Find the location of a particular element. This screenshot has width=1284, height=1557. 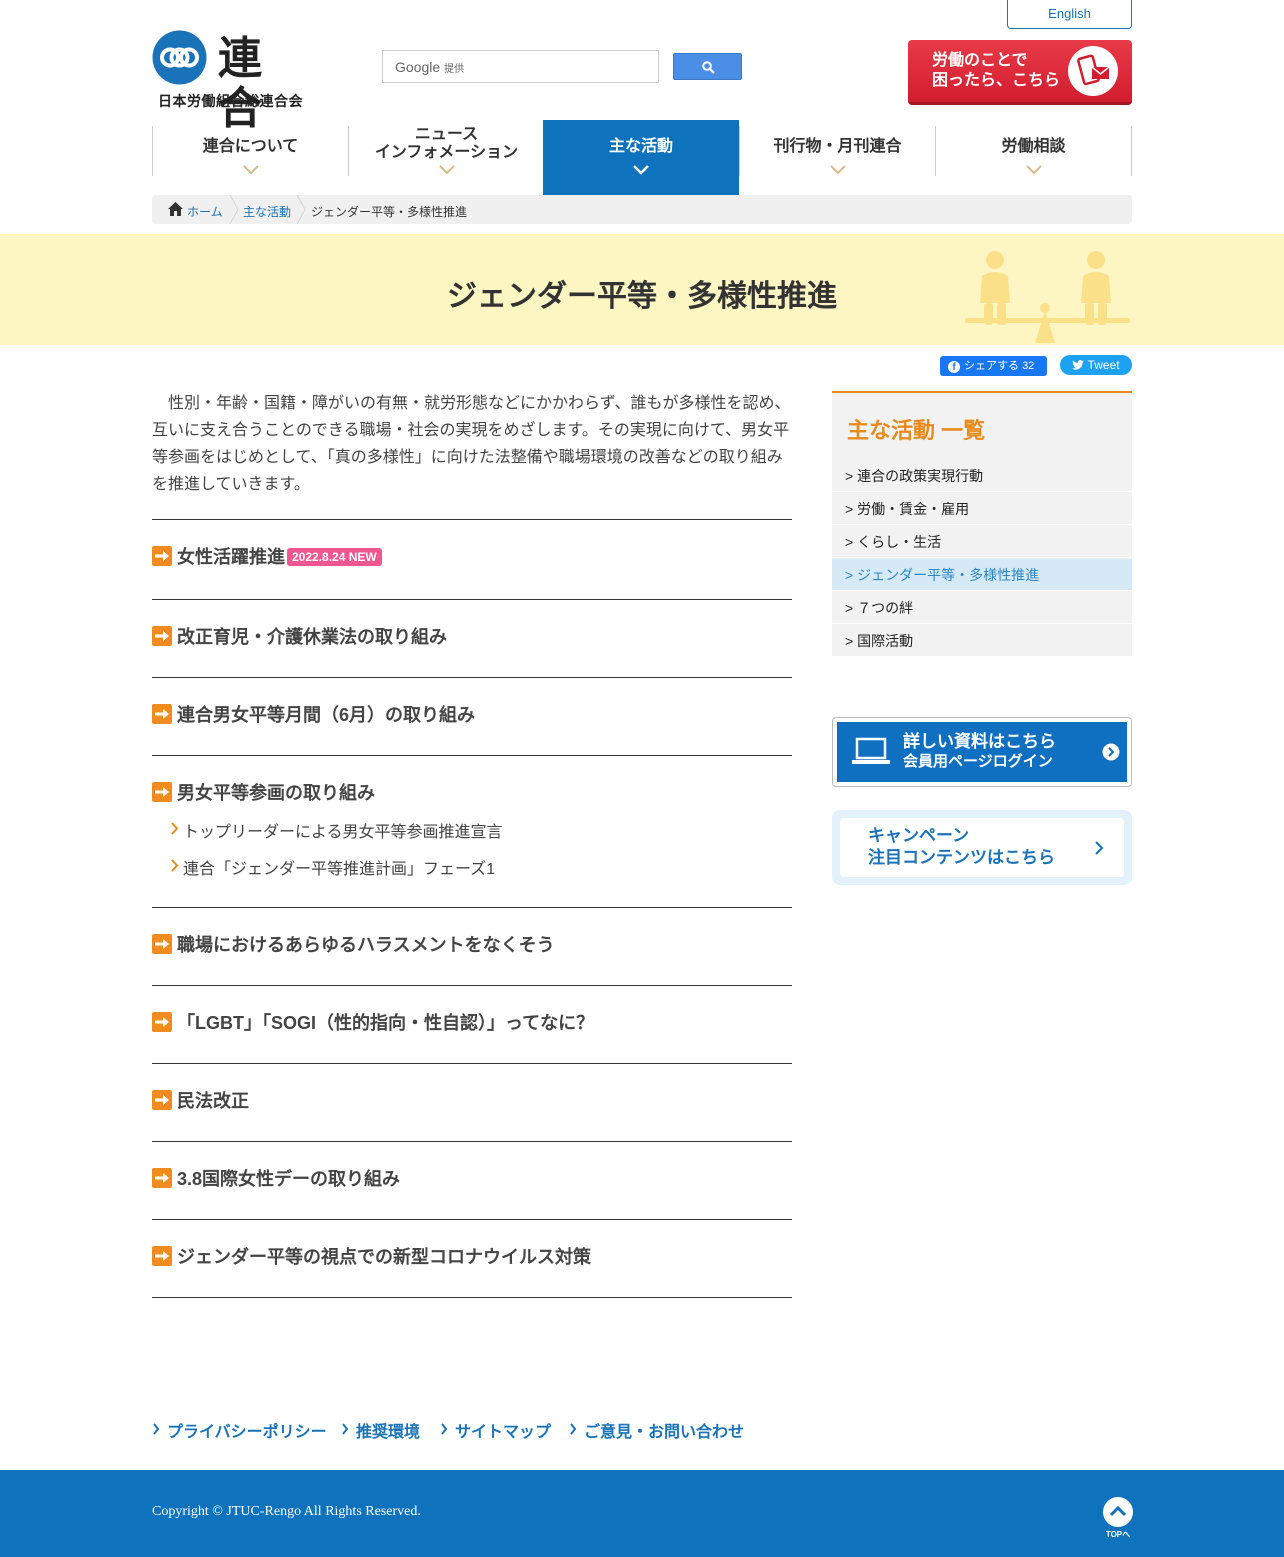

tweet-button: Tweet is located at coordinates (1096, 365).